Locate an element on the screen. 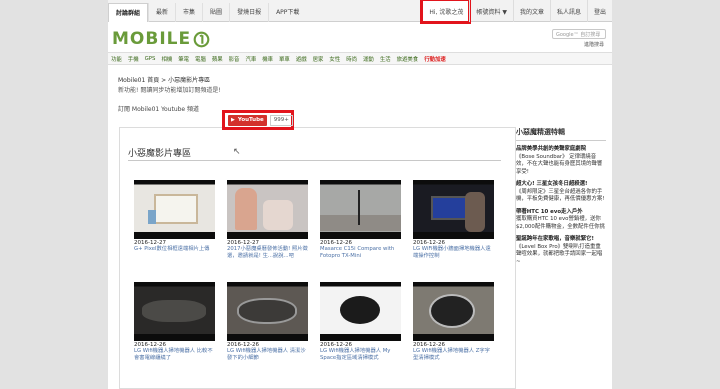  site-logo: MOBILE is located at coordinates (161, 39).